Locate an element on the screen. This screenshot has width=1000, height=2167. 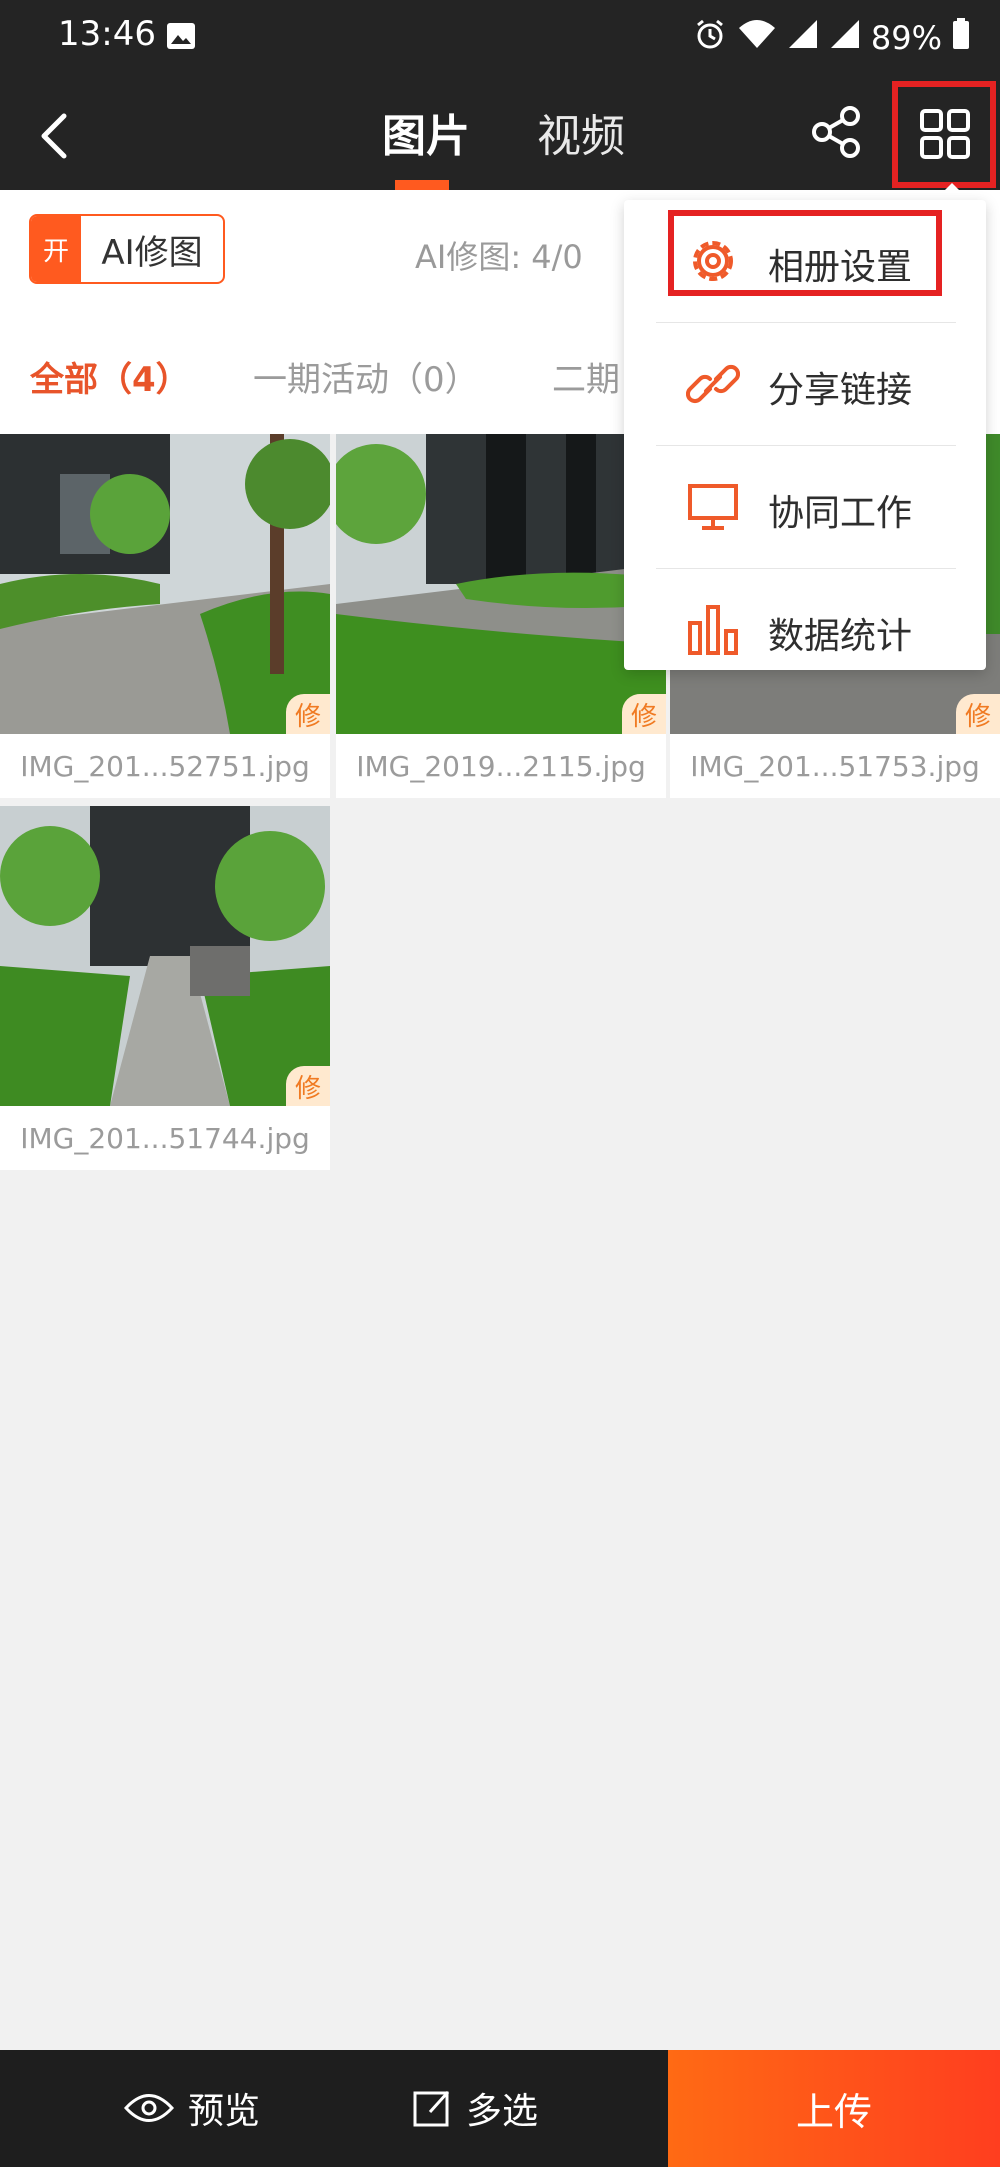
chevron-left-icon is located at coordinates (54, 136).